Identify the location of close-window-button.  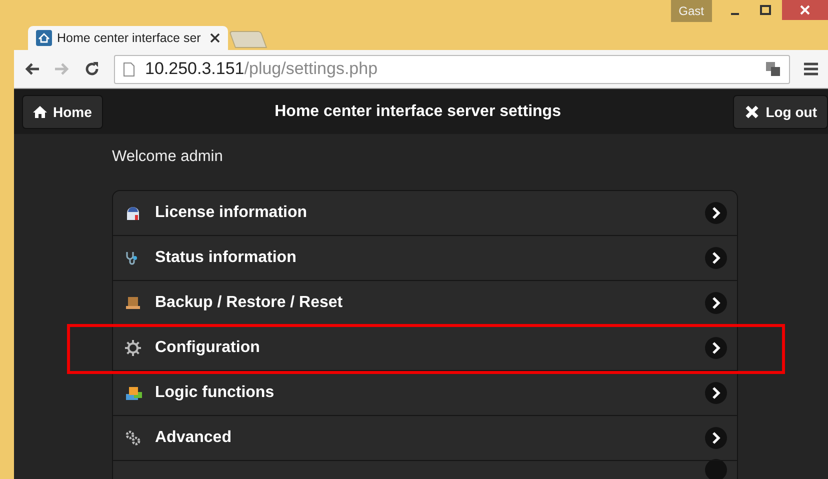
(805, 10).